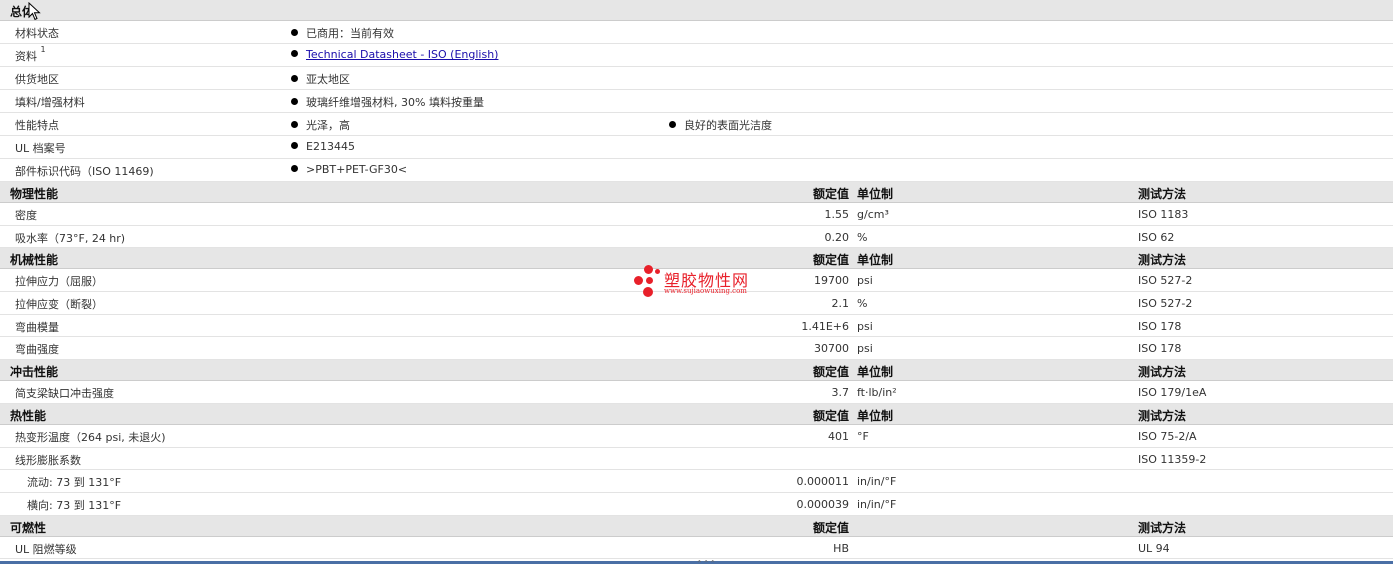 This screenshot has height=564, width=1393. Describe the element at coordinates (696, 392) in the screenshot. I see `property-row: 简支梁缺口冲击强度 3.7 ft·lb/in² ISO 179/1eA` at that location.